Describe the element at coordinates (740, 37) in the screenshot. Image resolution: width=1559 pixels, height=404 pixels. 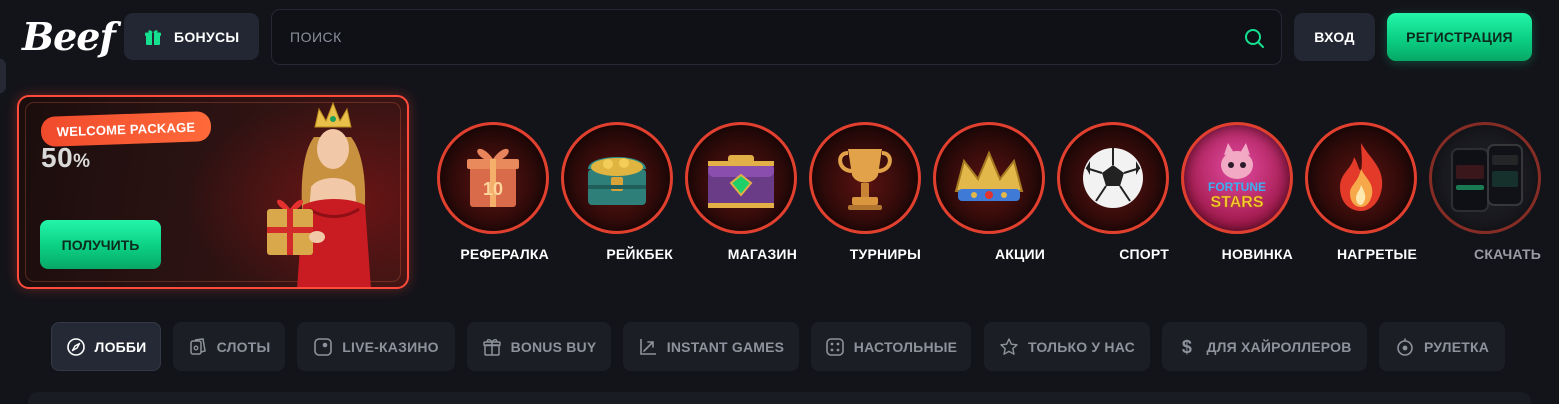
I see `search-input` at that location.